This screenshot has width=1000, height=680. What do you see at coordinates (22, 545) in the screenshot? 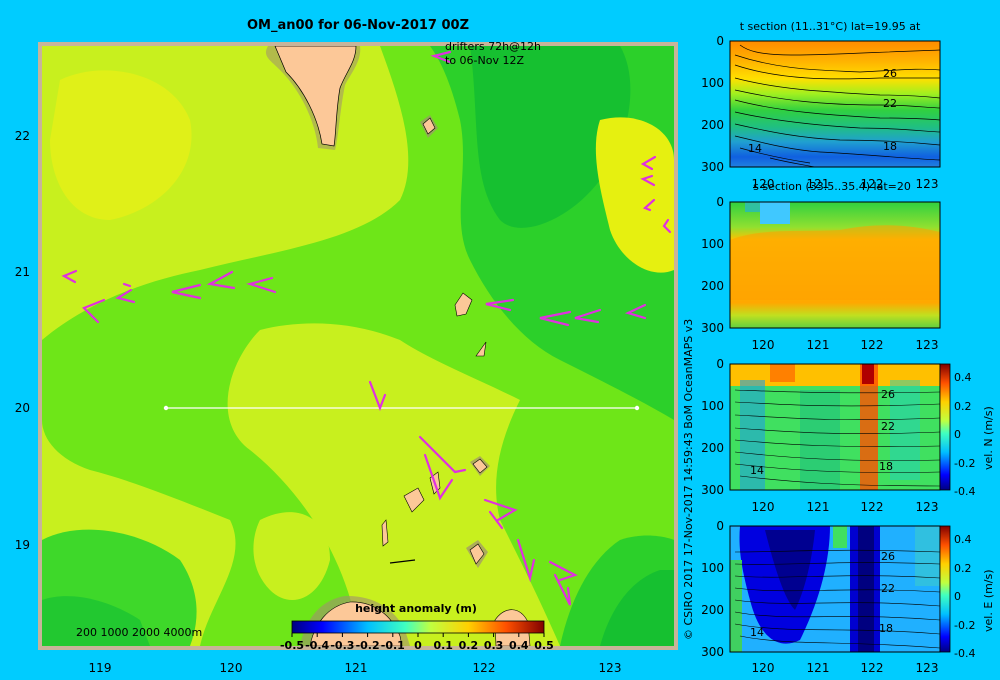
I see `map-y-tick: 19` at bounding box center [22, 545].